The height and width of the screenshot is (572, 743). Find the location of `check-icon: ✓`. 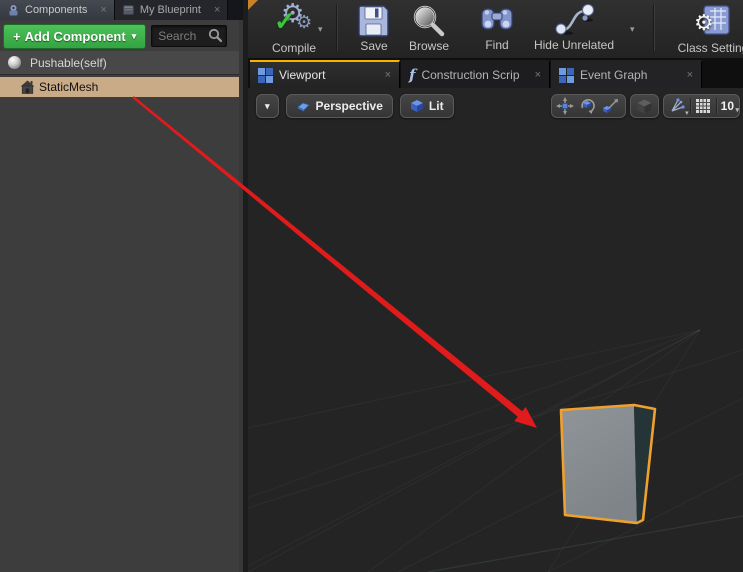

check-icon: ✓ is located at coordinates (285, 21).